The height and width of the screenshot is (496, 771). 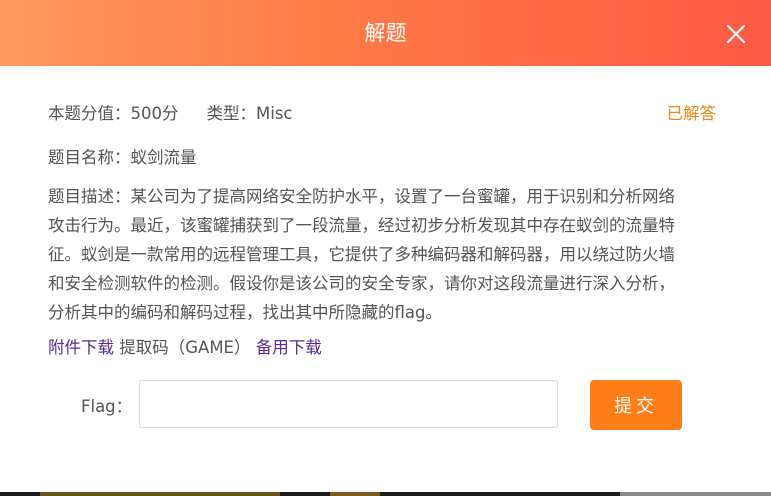 I want to click on challenge-meta: 本题分值：500分 类型：Misc, so click(x=170, y=114).